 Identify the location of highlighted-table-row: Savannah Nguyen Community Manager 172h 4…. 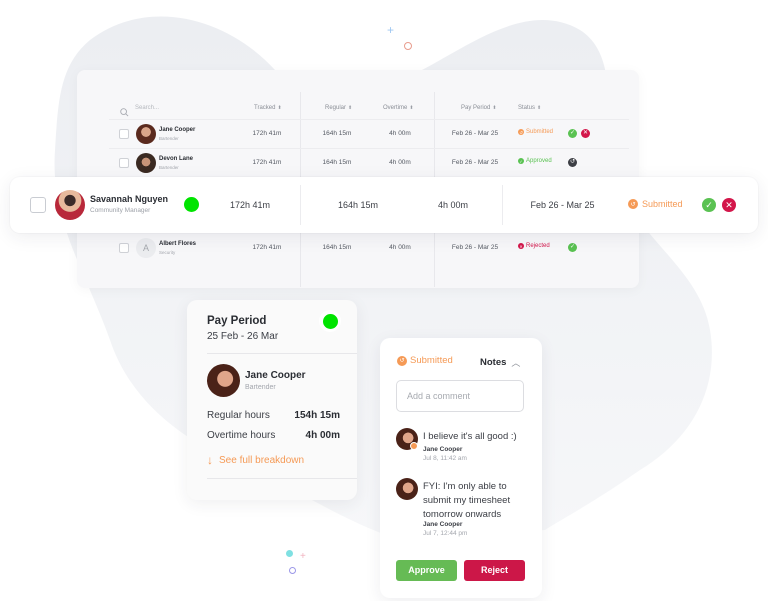
(384, 205).